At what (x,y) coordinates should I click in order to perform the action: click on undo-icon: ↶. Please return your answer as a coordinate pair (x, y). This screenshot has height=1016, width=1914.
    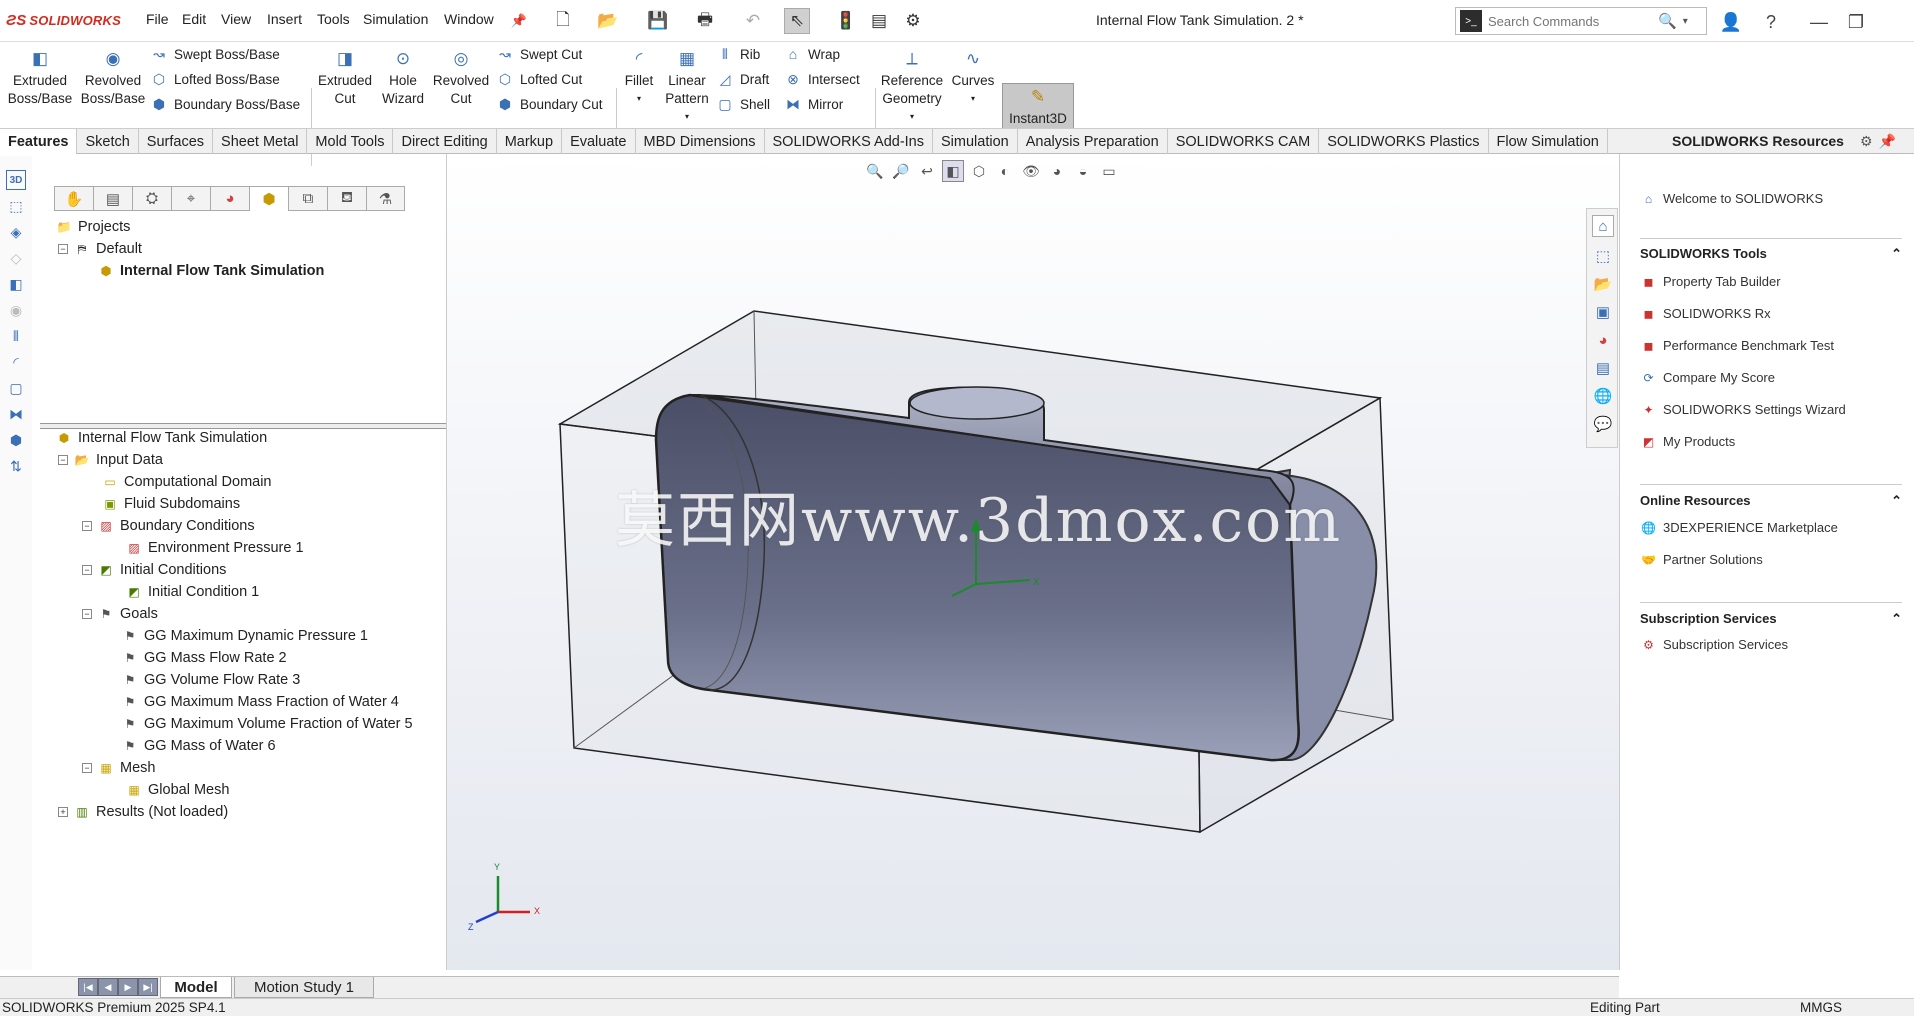
    Looking at the image, I should click on (753, 21).